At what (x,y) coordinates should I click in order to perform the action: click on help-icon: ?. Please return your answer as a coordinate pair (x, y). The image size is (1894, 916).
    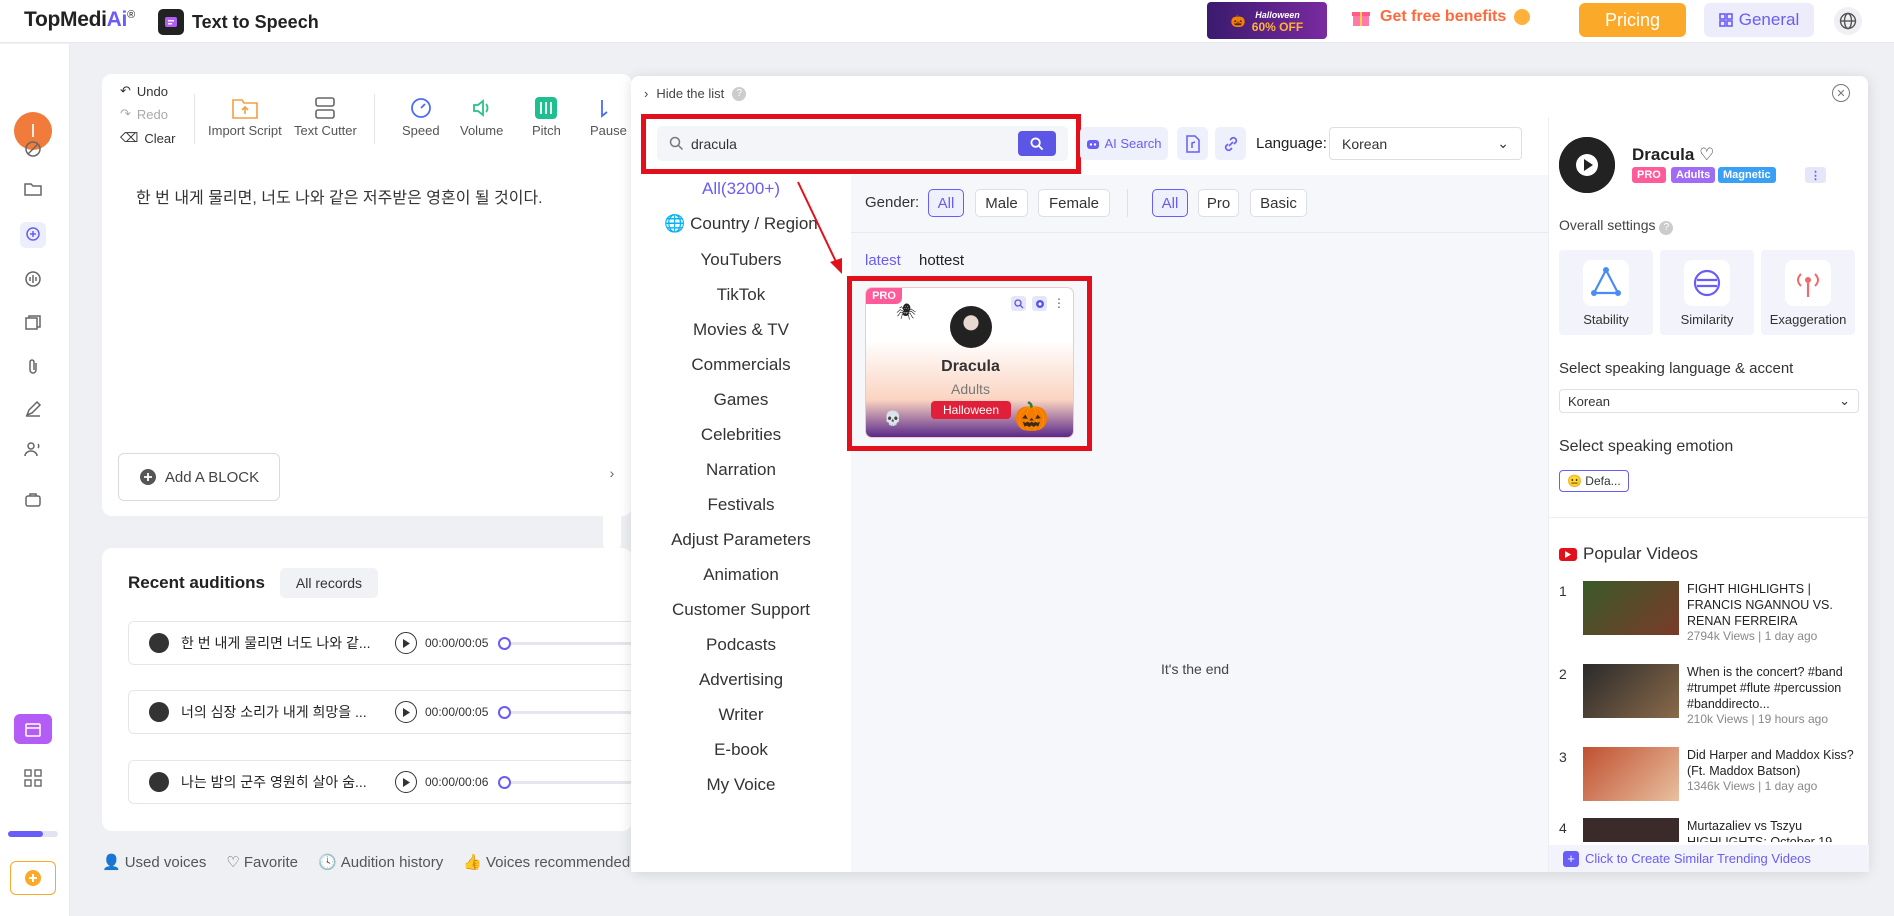
    Looking at the image, I should click on (739, 93).